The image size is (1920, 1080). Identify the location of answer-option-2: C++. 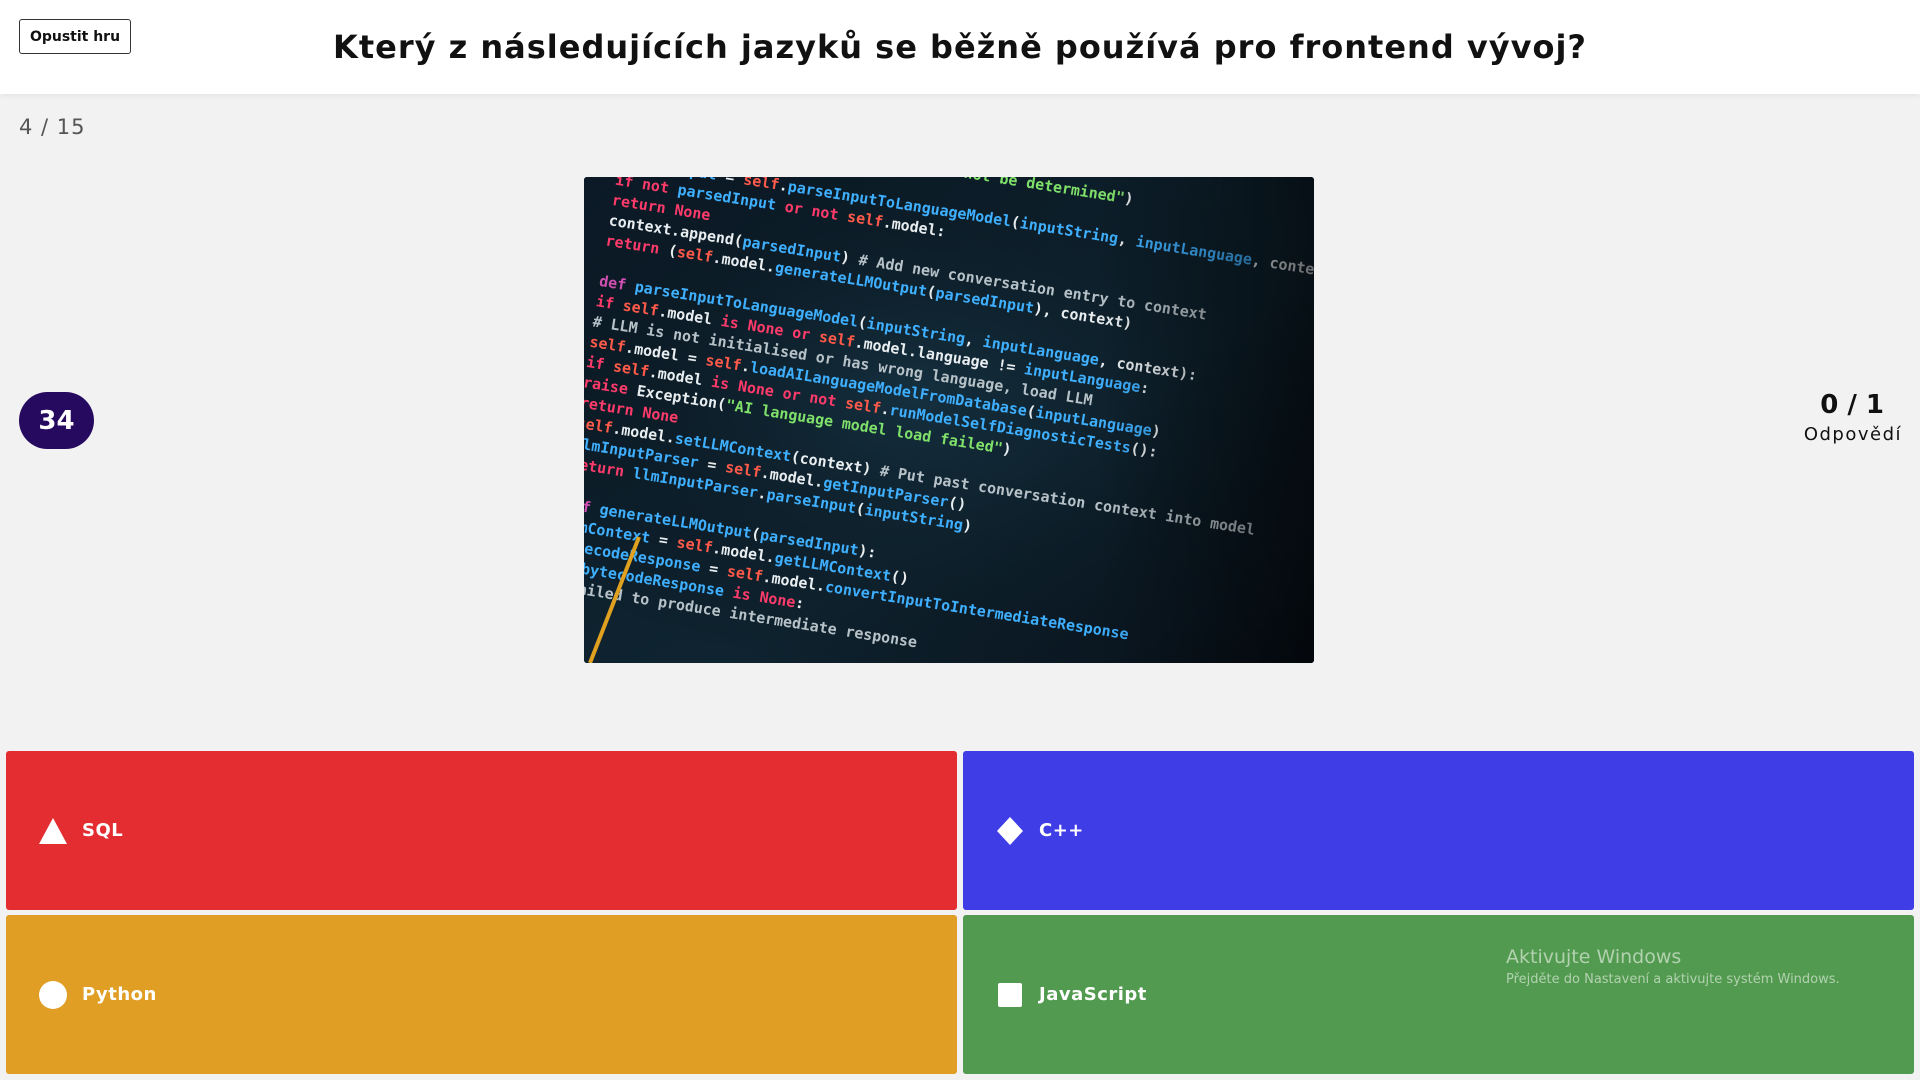
(1438, 830).